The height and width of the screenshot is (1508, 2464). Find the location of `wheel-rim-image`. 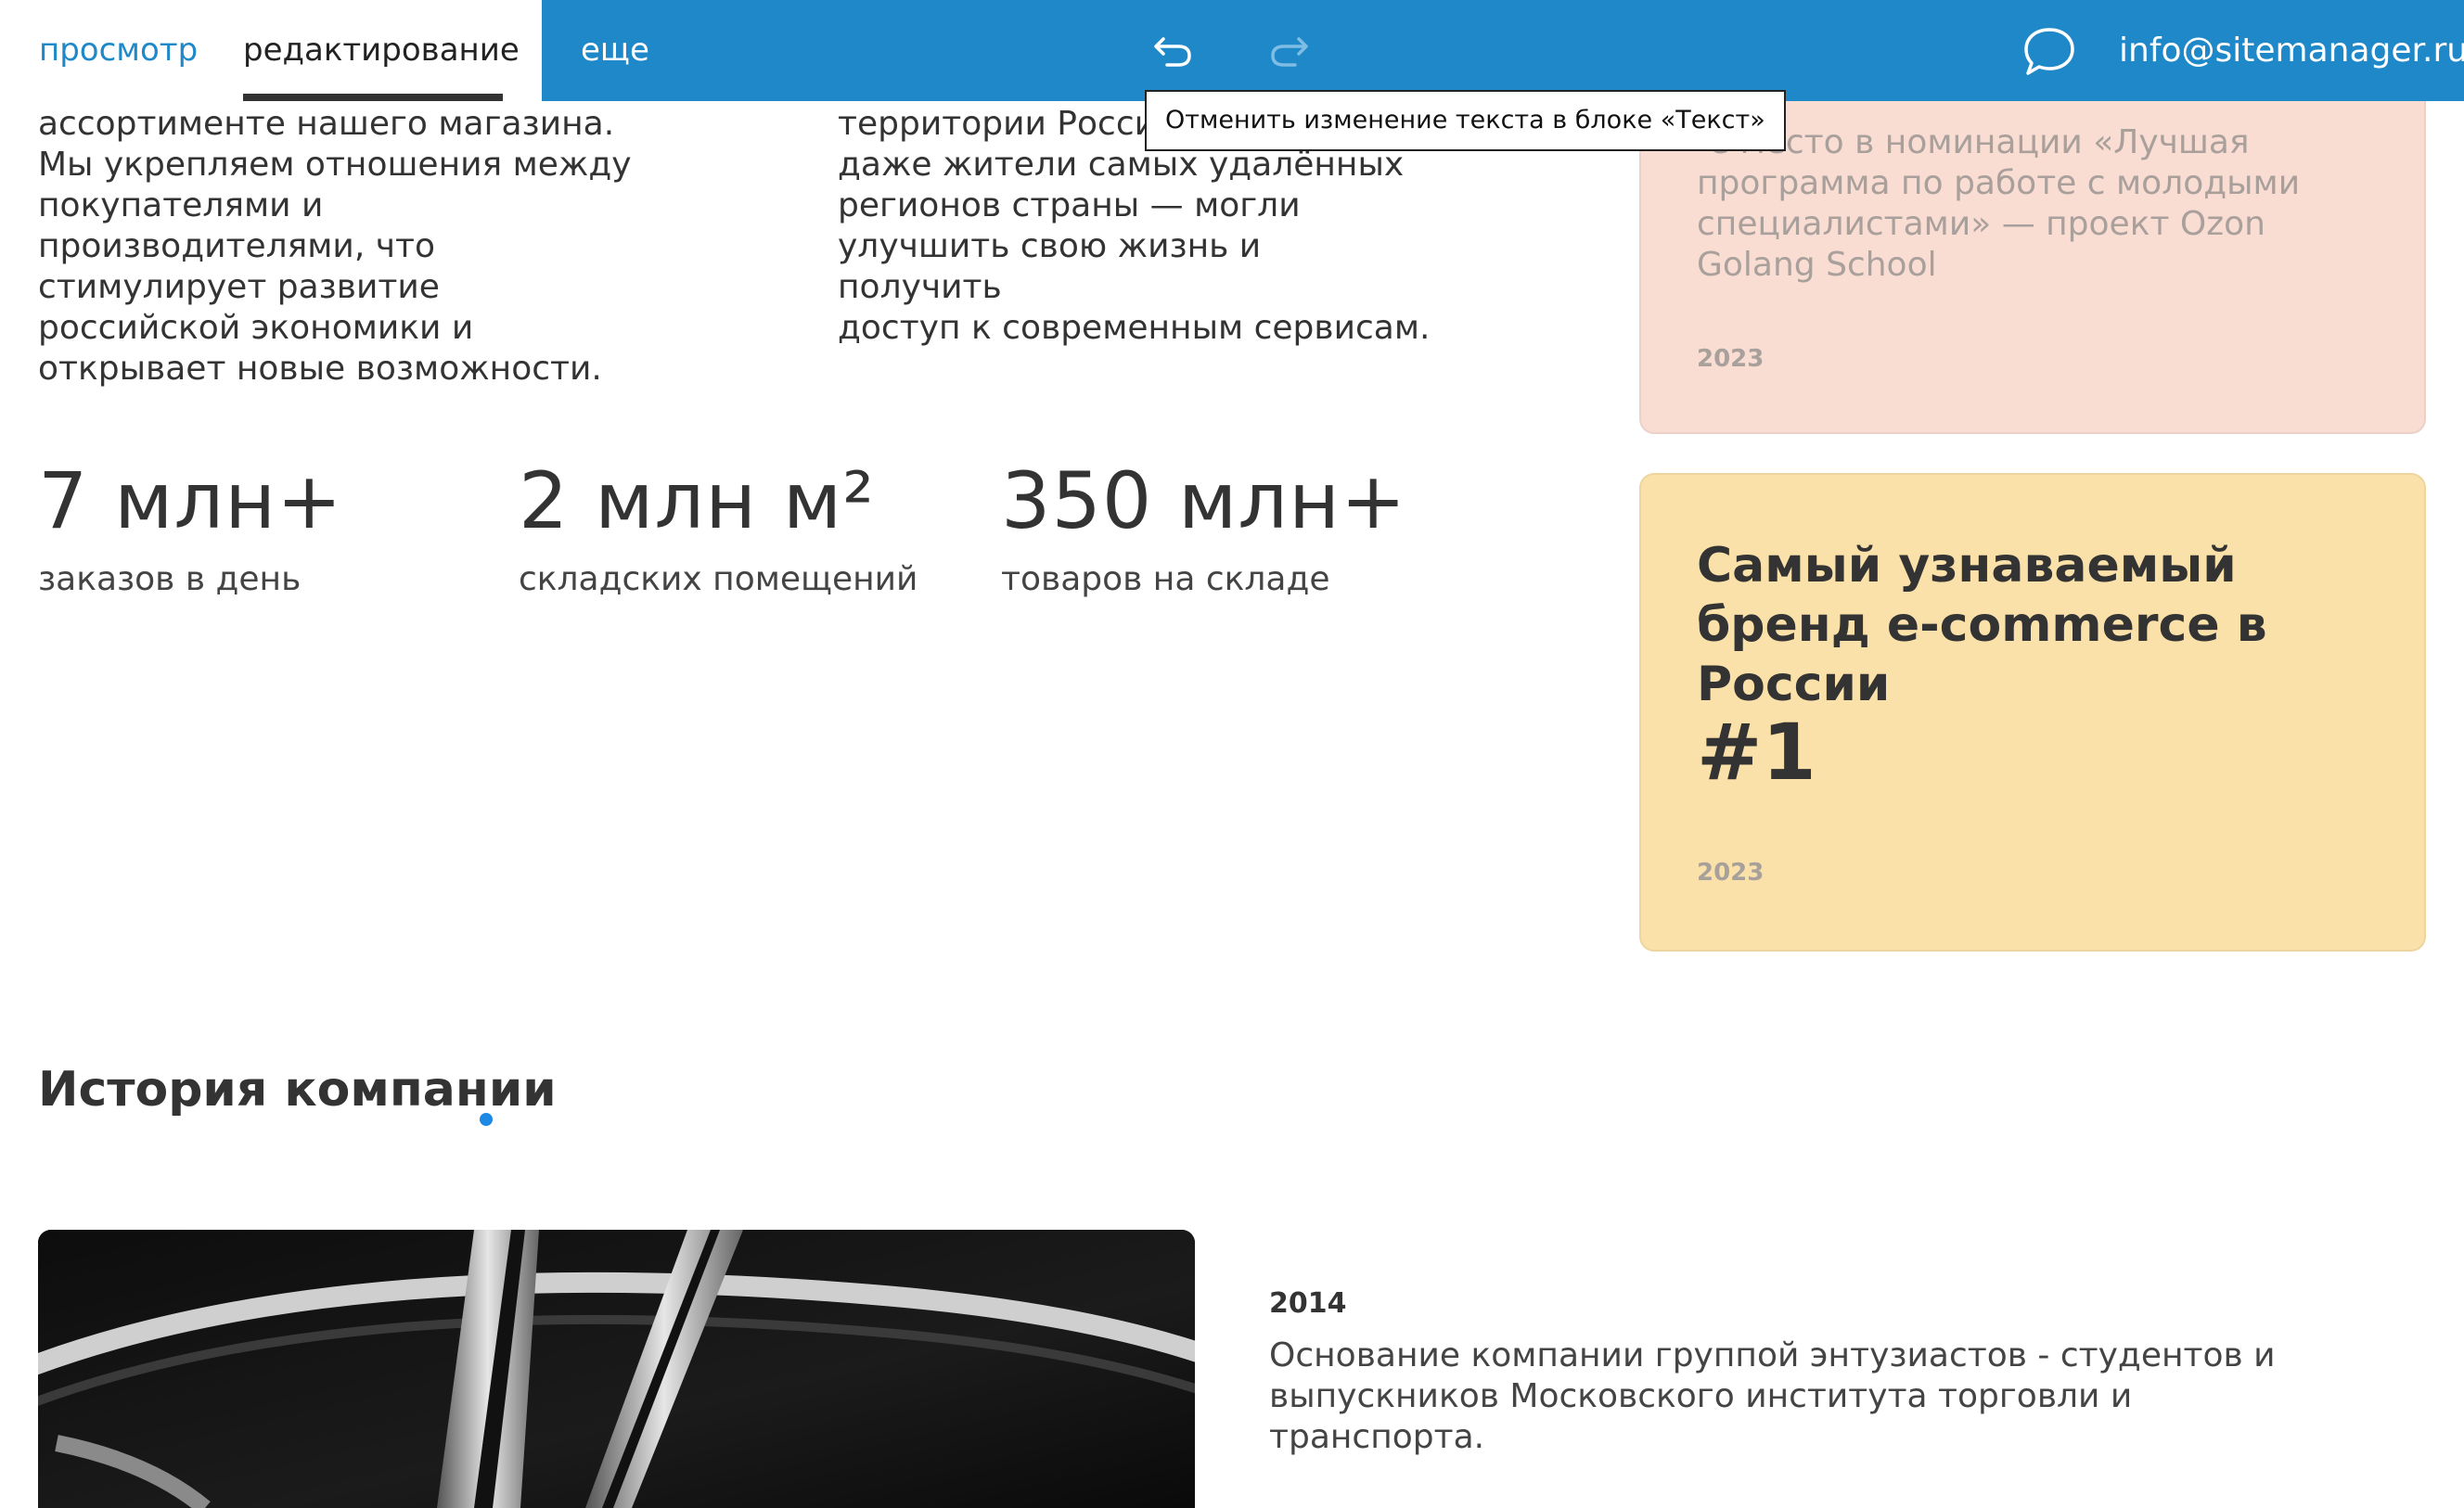

wheel-rim-image is located at coordinates (616, 1369).